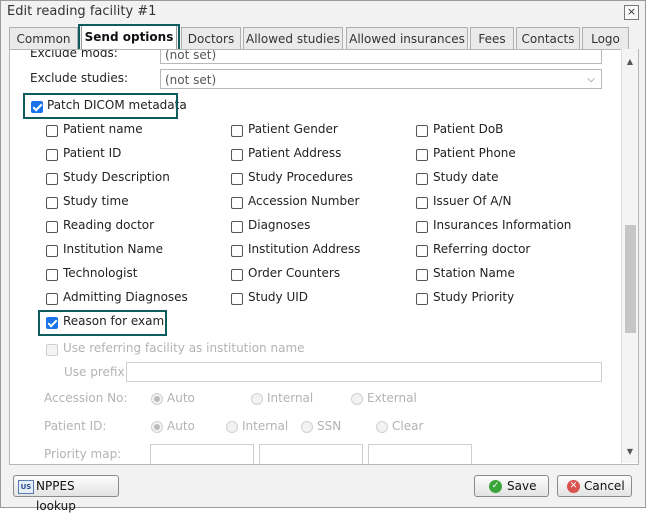 The image size is (646, 516). What do you see at coordinates (96, 201) in the screenshot?
I see `field-label: Study time` at bounding box center [96, 201].